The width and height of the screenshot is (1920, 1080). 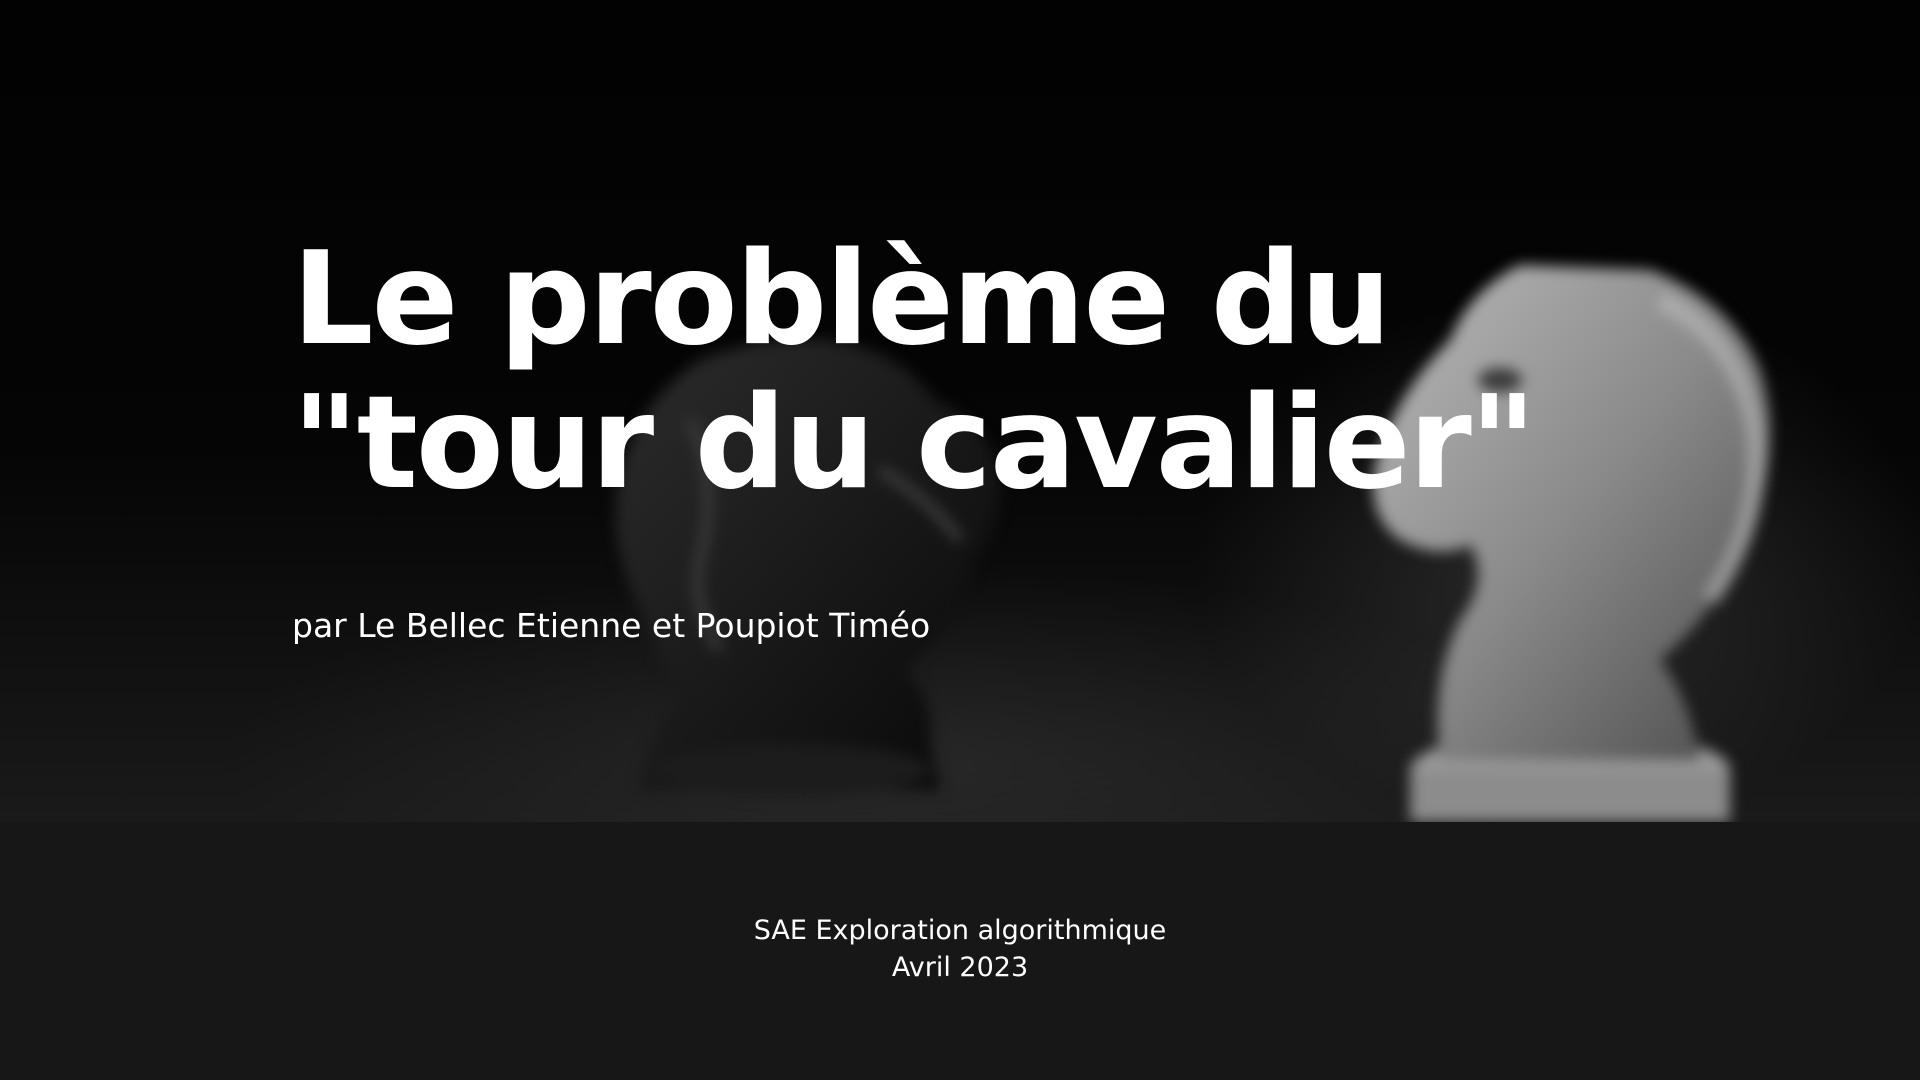 What do you see at coordinates (960, 949) in the screenshot?
I see `footer-text: SAE Exploration algorithmique Avril 2023` at bounding box center [960, 949].